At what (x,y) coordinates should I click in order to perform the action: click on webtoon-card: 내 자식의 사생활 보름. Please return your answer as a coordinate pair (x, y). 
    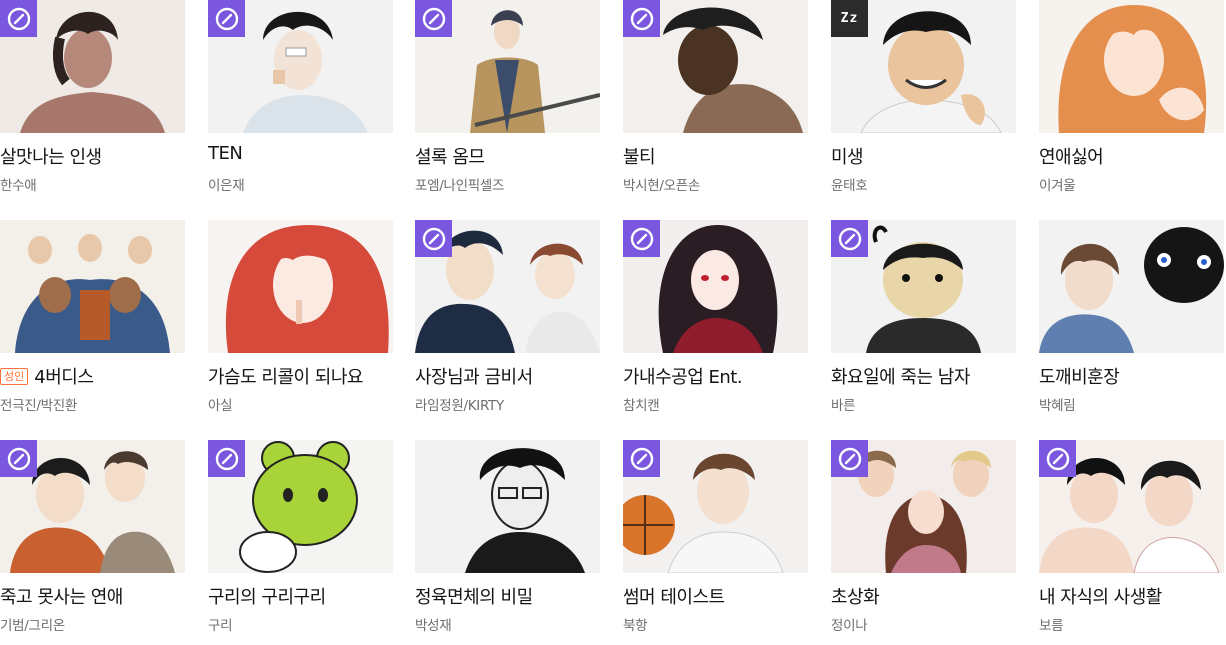
    Looking at the image, I should click on (1131, 542).